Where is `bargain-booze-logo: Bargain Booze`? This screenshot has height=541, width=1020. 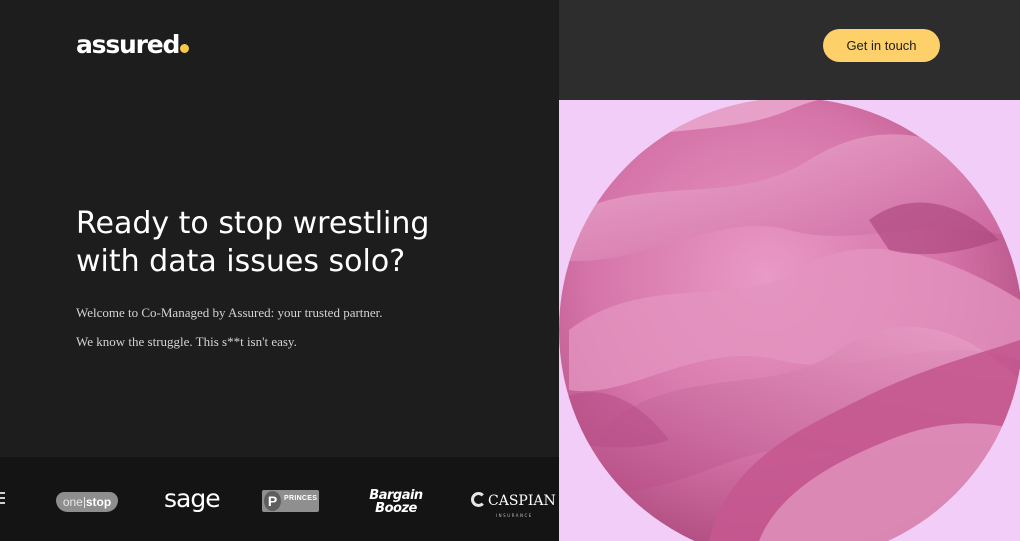
bargain-booze-logo: Bargain Booze is located at coordinates (396, 502).